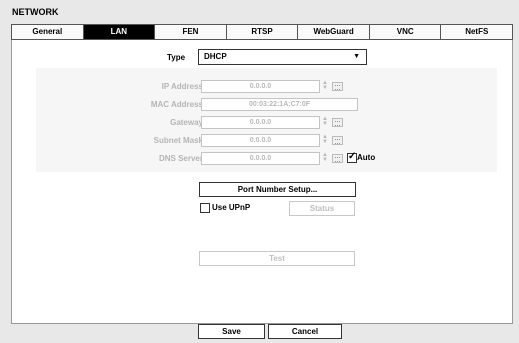  What do you see at coordinates (325, 140) in the screenshot?
I see `subnet-mask-spinner-icon: ▲ ▼` at bounding box center [325, 140].